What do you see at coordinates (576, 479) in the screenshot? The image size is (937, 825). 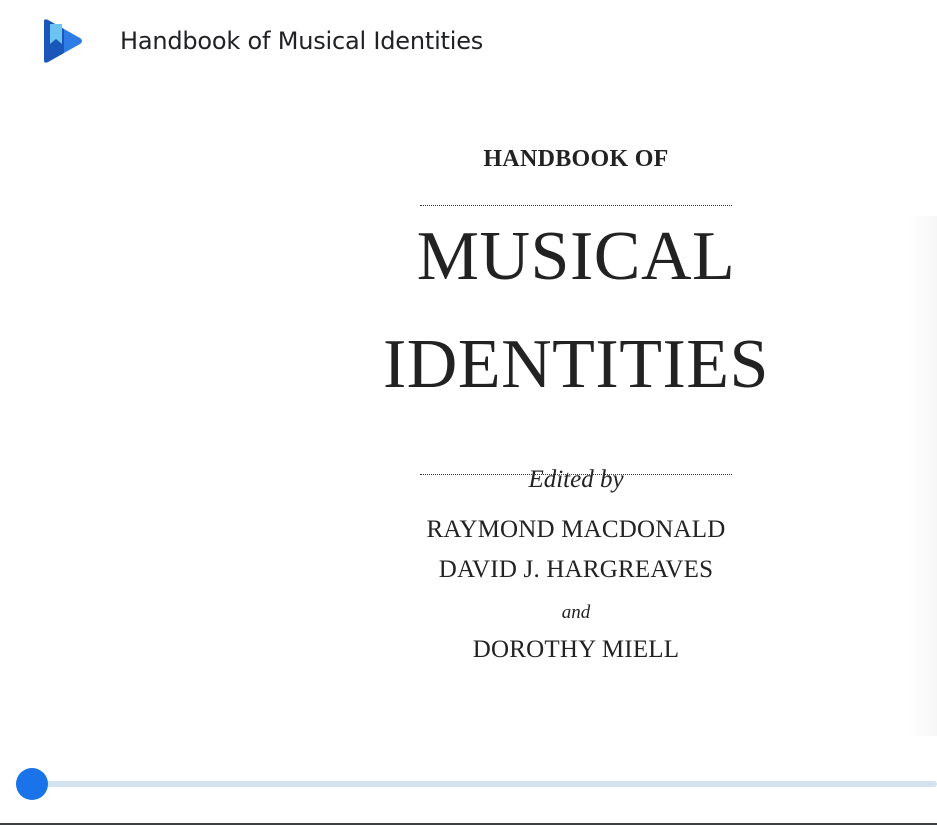 I see `edited-by-label: Edited by` at bounding box center [576, 479].